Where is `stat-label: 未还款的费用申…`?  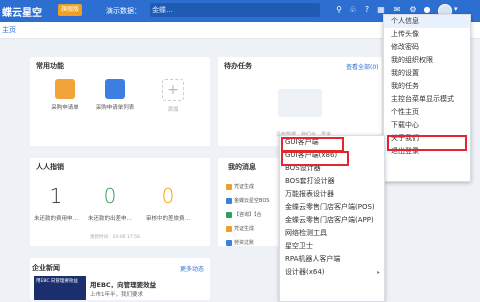
stat-label: 未还款的费用申… is located at coordinates (55, 219).